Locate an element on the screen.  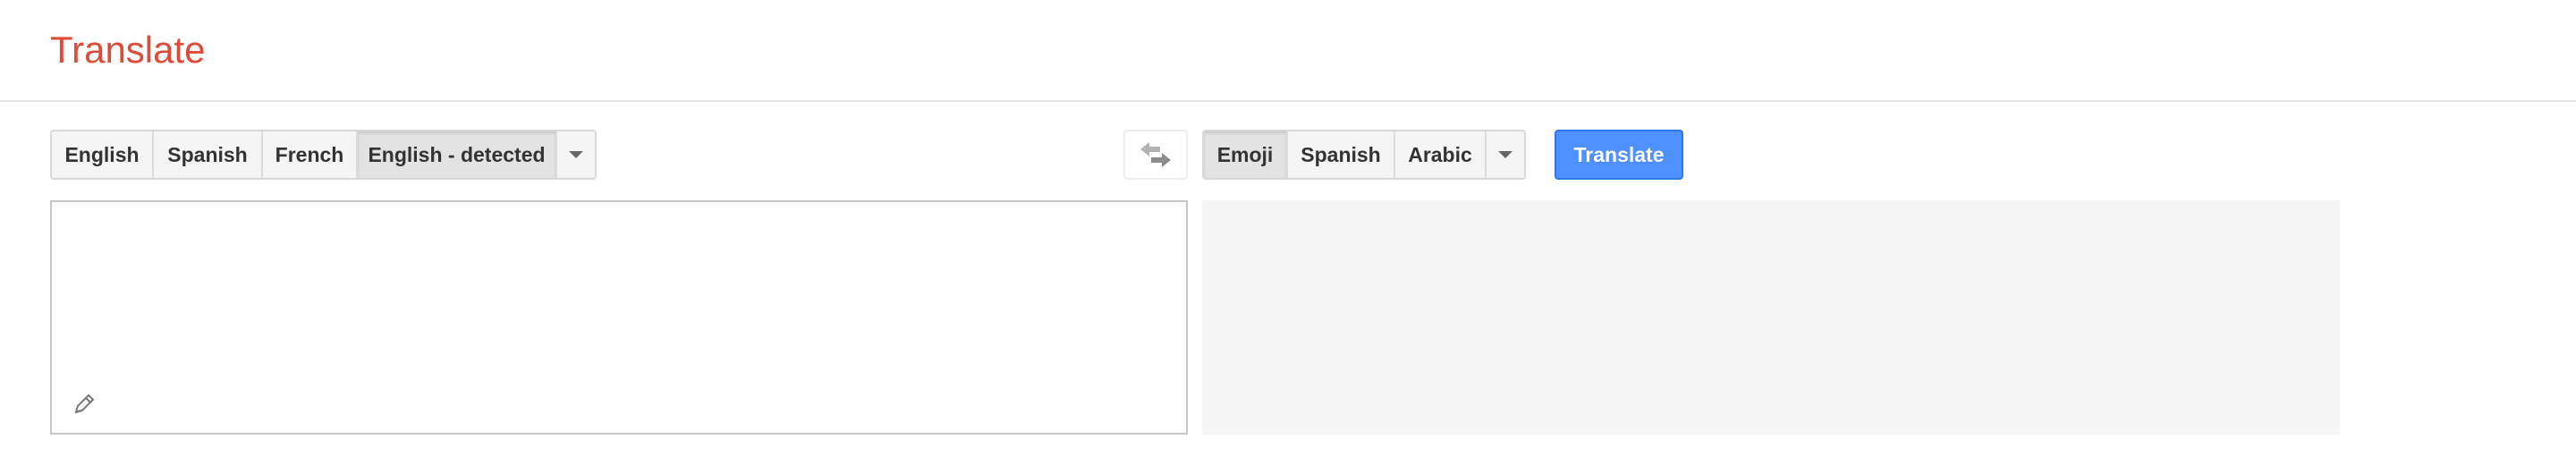
target-language-bar: Emoji Spanish Arabic is located at coordinates (1364, 155).